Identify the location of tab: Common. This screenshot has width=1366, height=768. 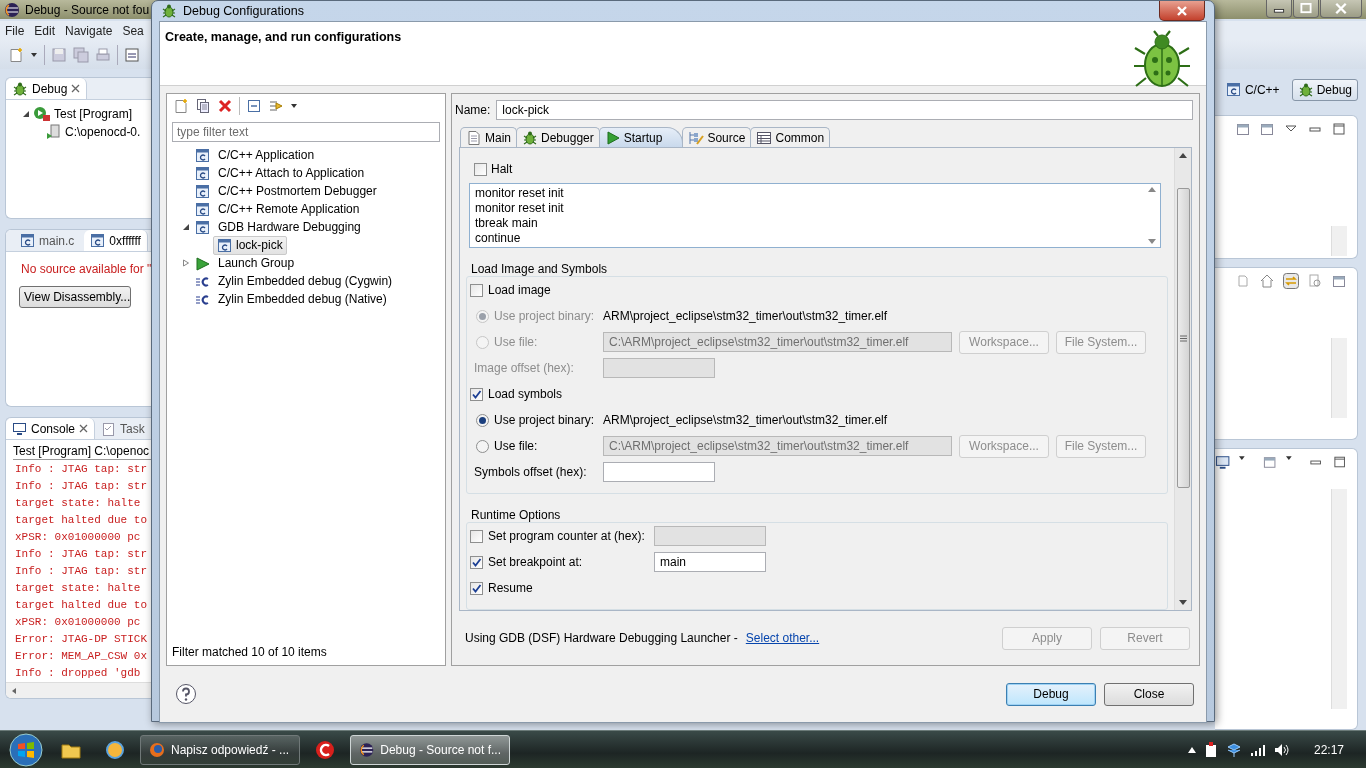
(790, 137).